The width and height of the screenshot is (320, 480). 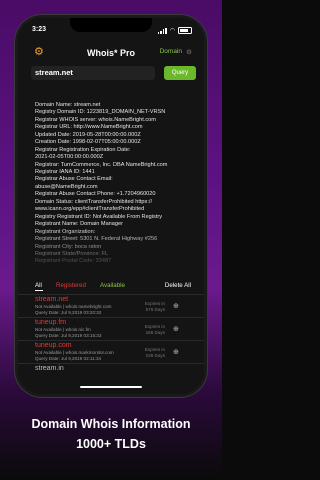 What do you see at coordinates (111, 54) in the screenshot?
I see `nav-bar: ⚙ Whois* Pro Domain ⚙` at bounding box center [111, 54].